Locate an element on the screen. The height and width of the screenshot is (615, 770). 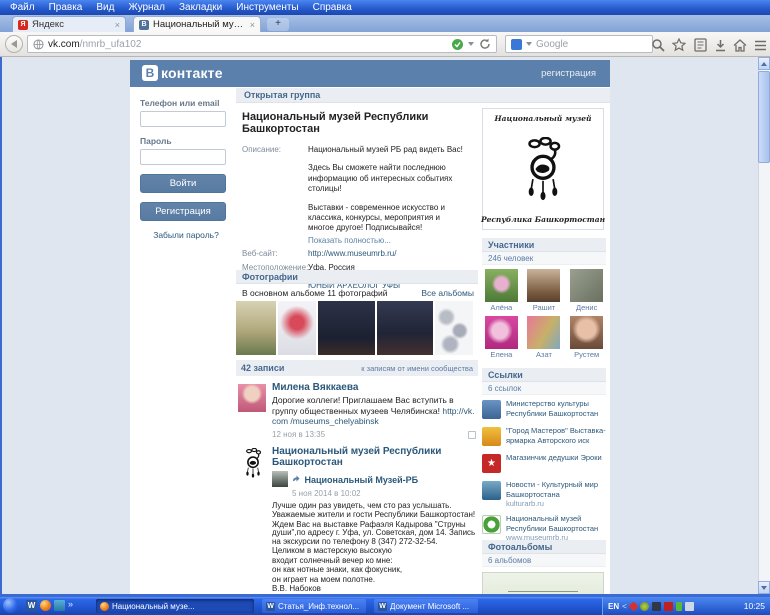
tray-app-icon is located at coordinates (656, 606).